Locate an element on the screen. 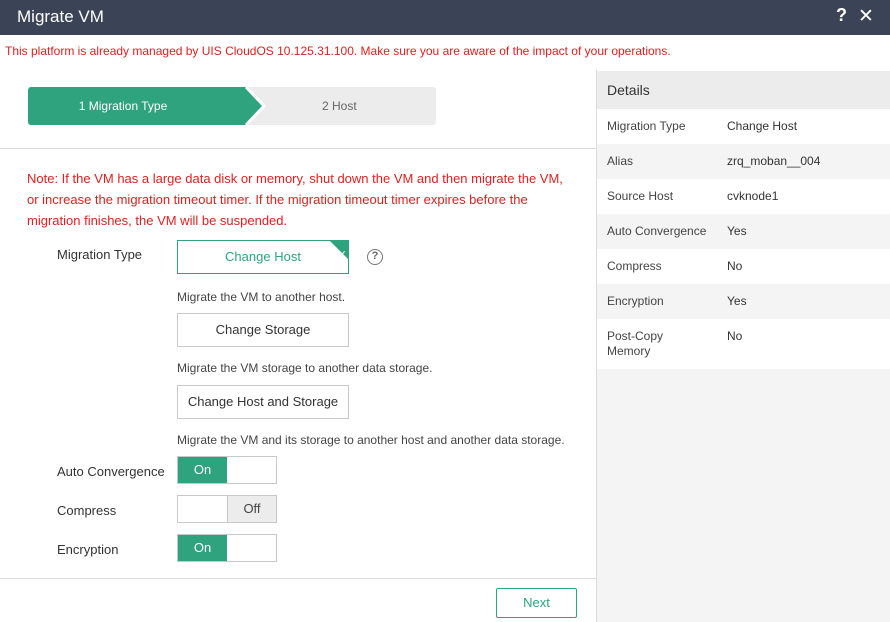  compress-toggle: Off is located at coordinates (227, 509).